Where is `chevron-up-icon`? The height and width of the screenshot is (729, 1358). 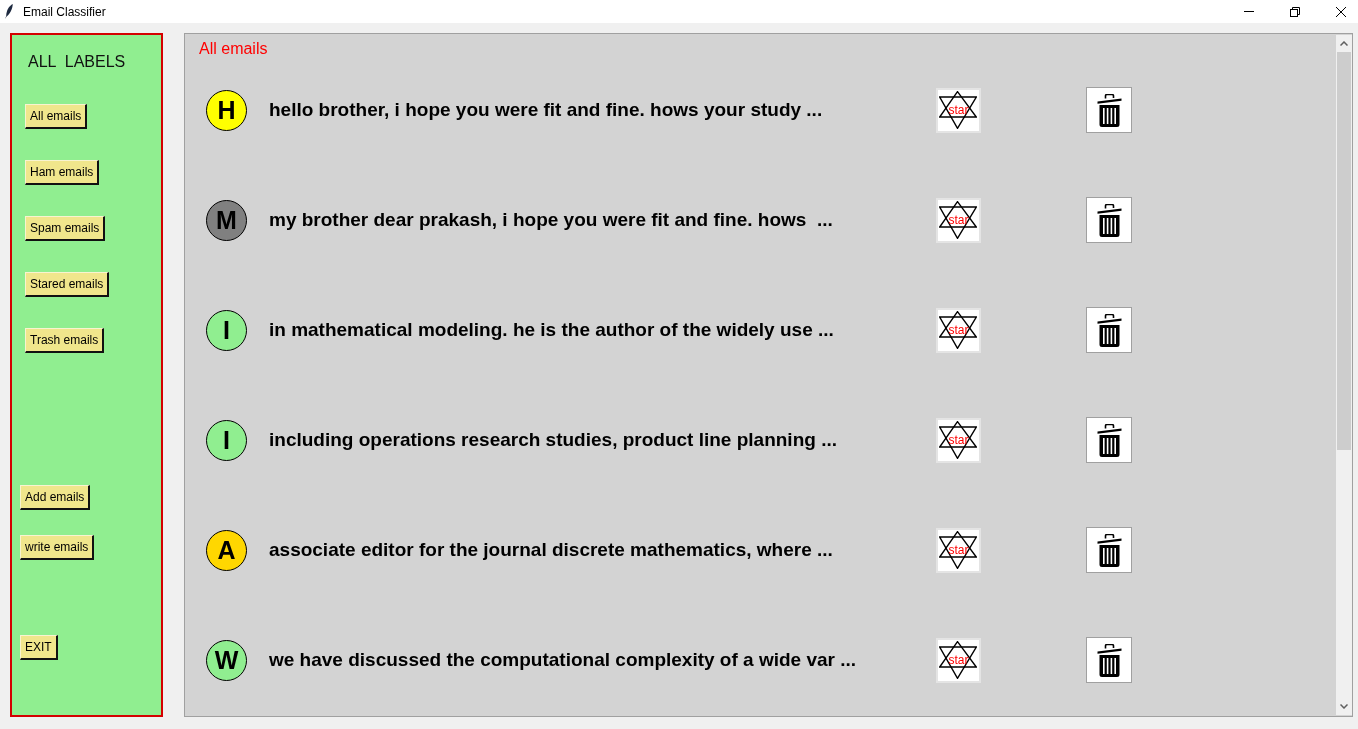
chevron-up-icon is located at coordinates (1344, 43).